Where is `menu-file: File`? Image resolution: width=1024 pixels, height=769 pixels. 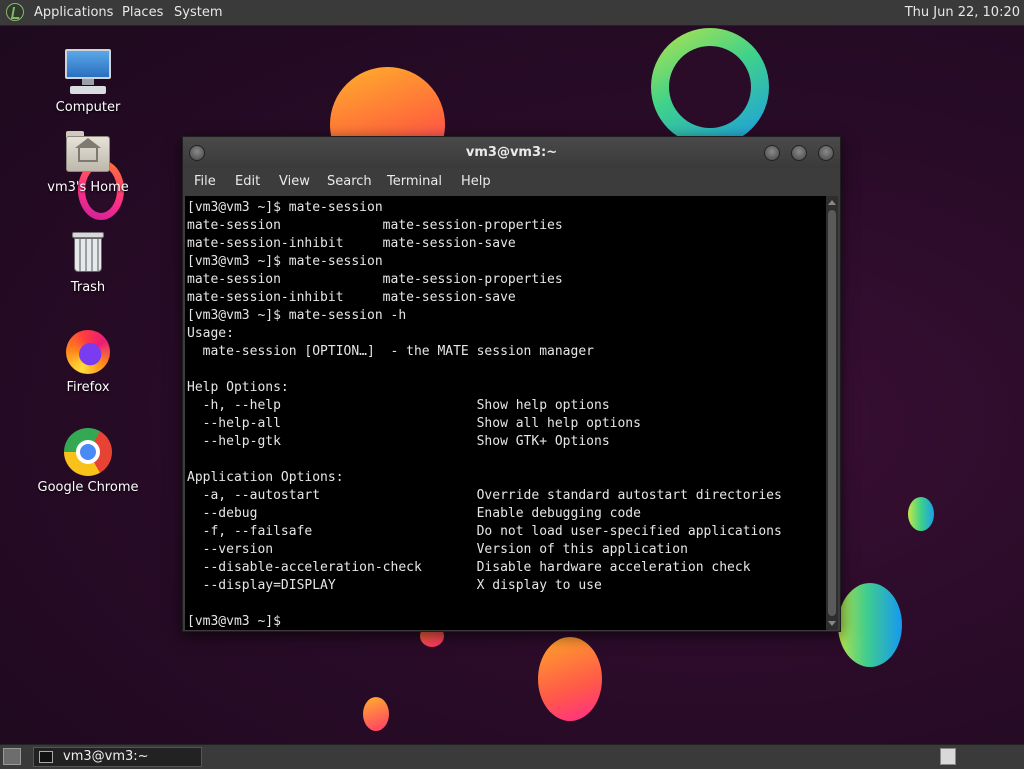
menu-file: File is located at coordinates (205, 181).